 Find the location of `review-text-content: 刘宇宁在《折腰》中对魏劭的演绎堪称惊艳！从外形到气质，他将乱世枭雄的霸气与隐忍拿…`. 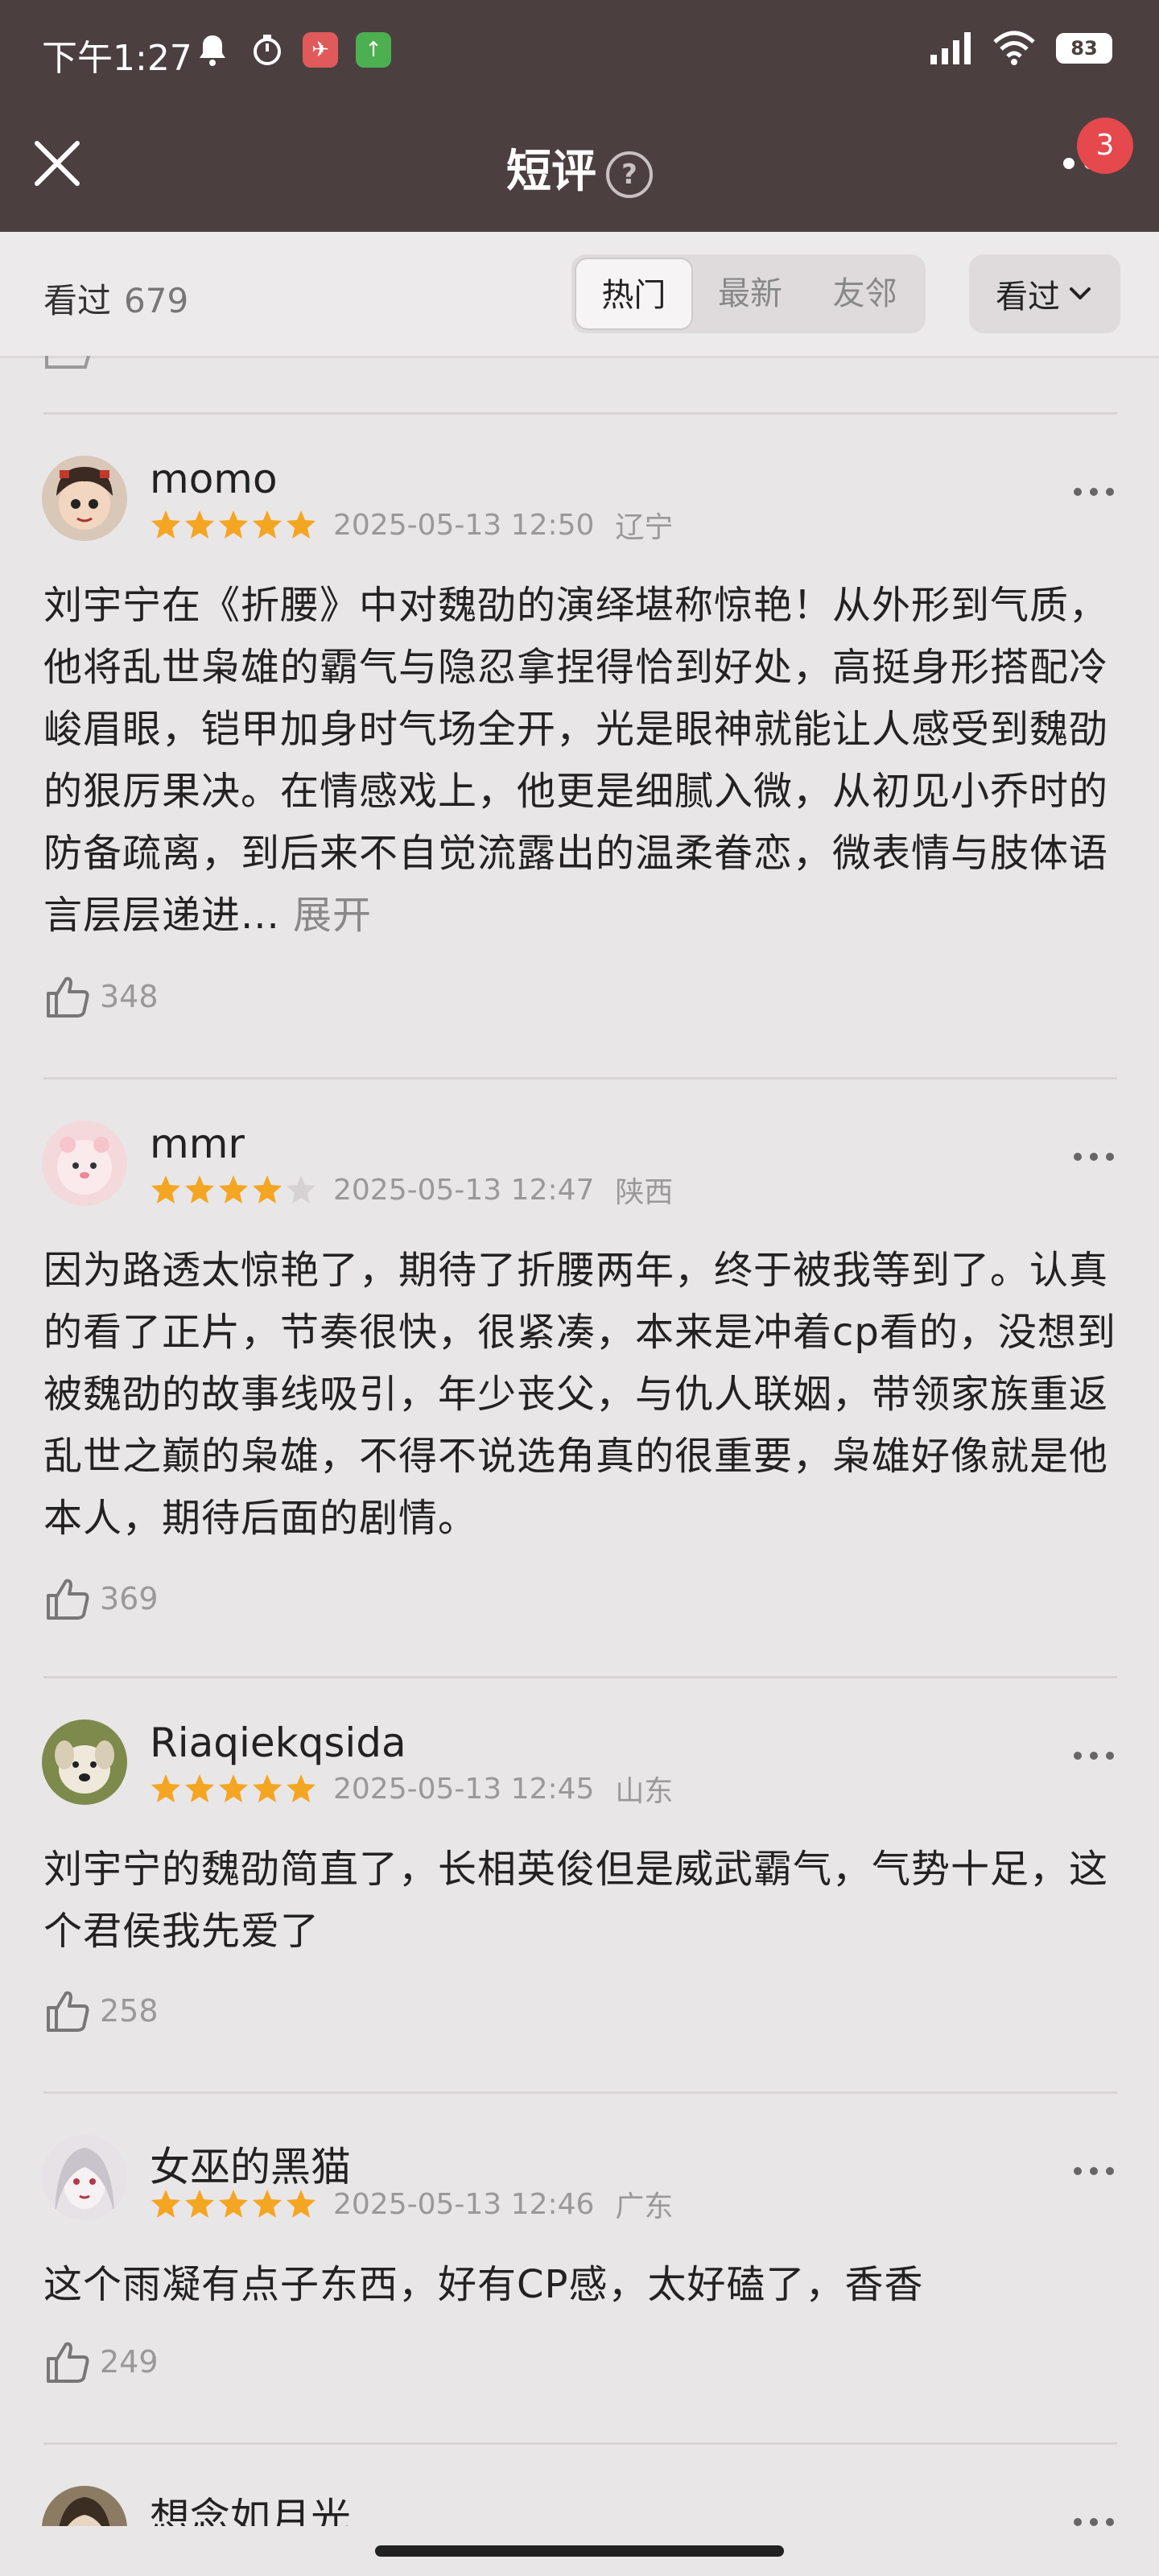

review-text-content: 刘宇宁在《折腰》中对魏劭的演绎堪称惊艳！从外形到气质，他将乱世枭雄的霸气与隐忍拿… is located at coordinates (576, 760).